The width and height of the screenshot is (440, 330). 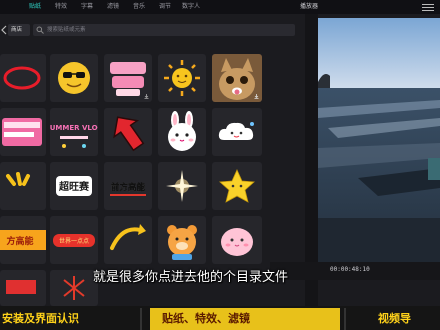 I want to click on search-placeholder: 搜索贴纸或元素, so click(x=66, y=30).